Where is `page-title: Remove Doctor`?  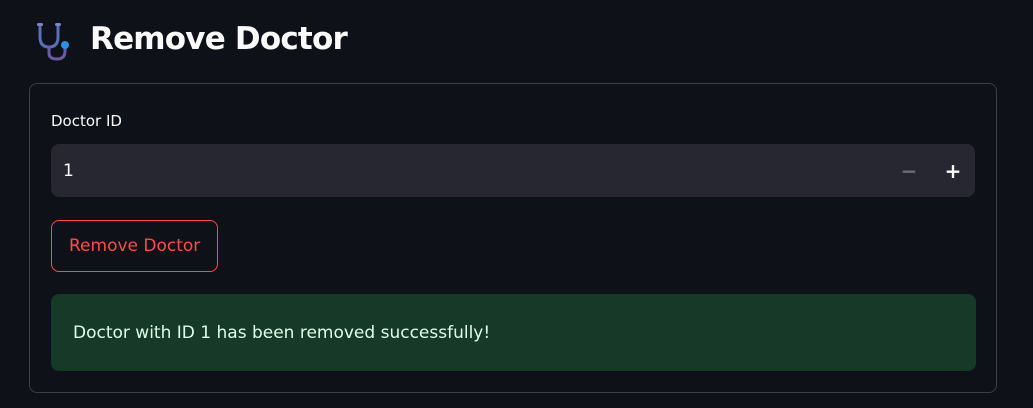 page-title: Remove Doctor is located at coordinates (219, 39).